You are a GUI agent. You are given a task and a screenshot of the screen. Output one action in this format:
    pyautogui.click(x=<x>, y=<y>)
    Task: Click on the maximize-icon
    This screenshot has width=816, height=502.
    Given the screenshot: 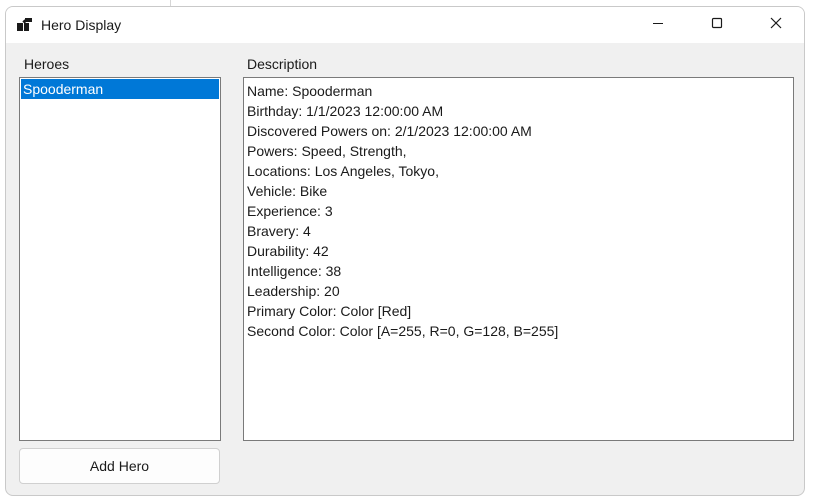 What is the action you would take?
    pyautogui.click(x=717, y=25)
    